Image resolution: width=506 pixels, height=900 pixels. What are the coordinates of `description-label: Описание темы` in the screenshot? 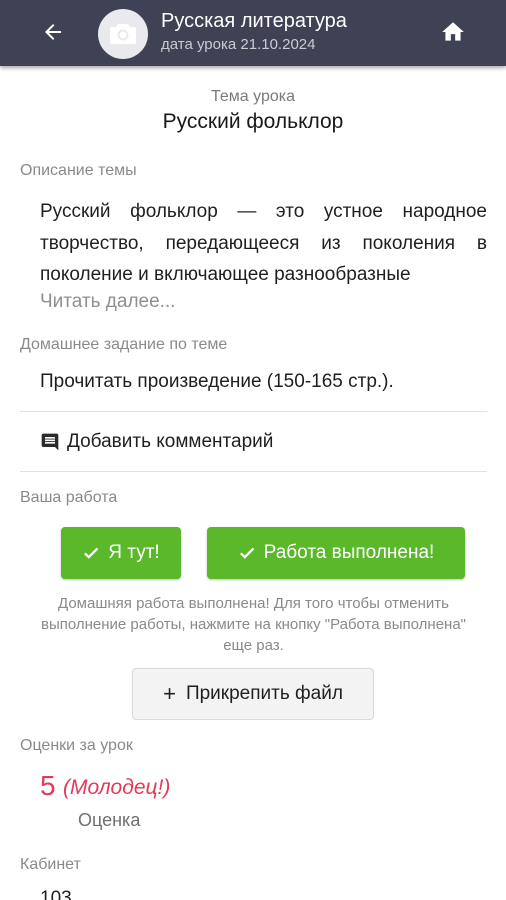 It's located at (78, 170).